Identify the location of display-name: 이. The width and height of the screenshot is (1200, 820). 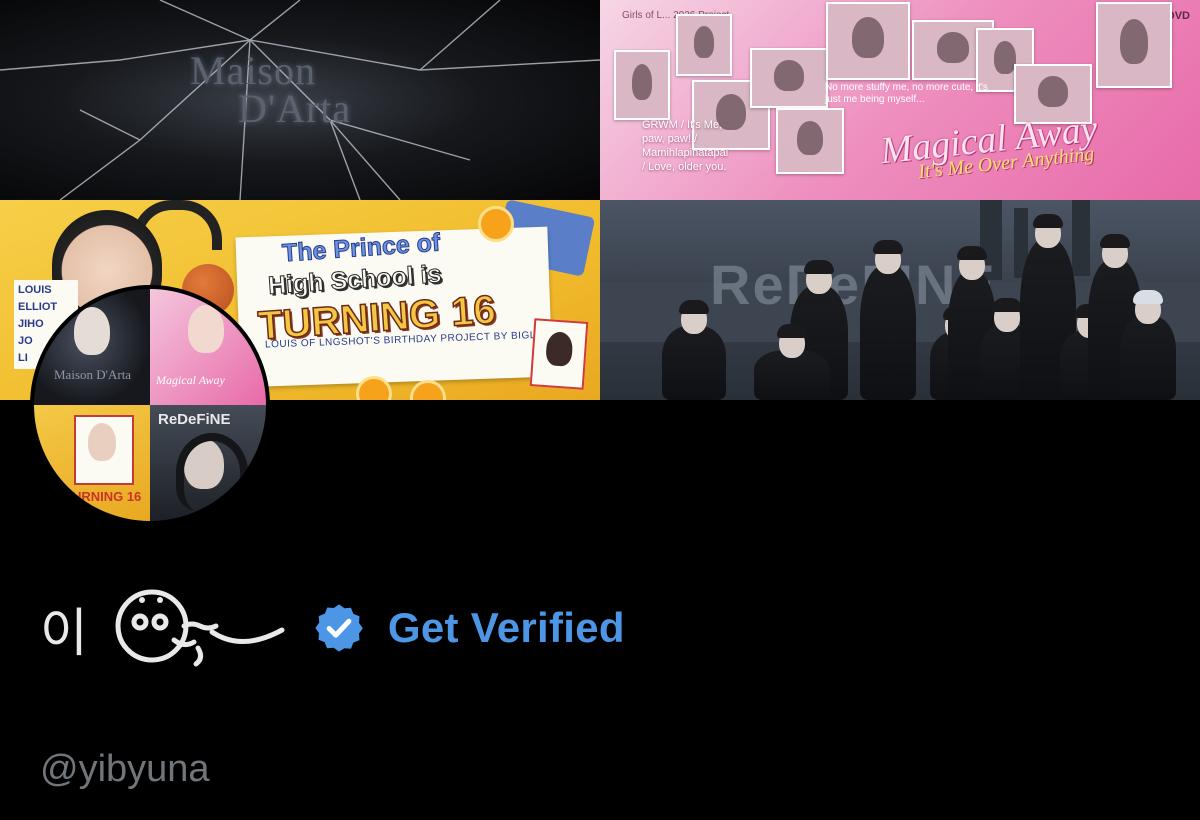
(65, 633).